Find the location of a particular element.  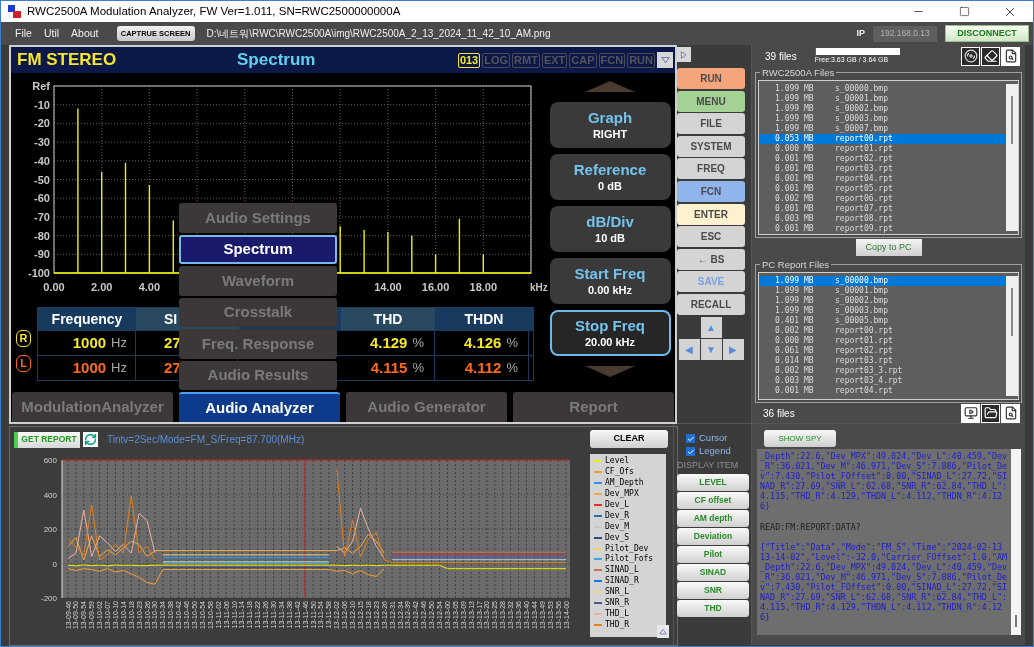

tab: Audio Generator is located at coordinates (426, 407).